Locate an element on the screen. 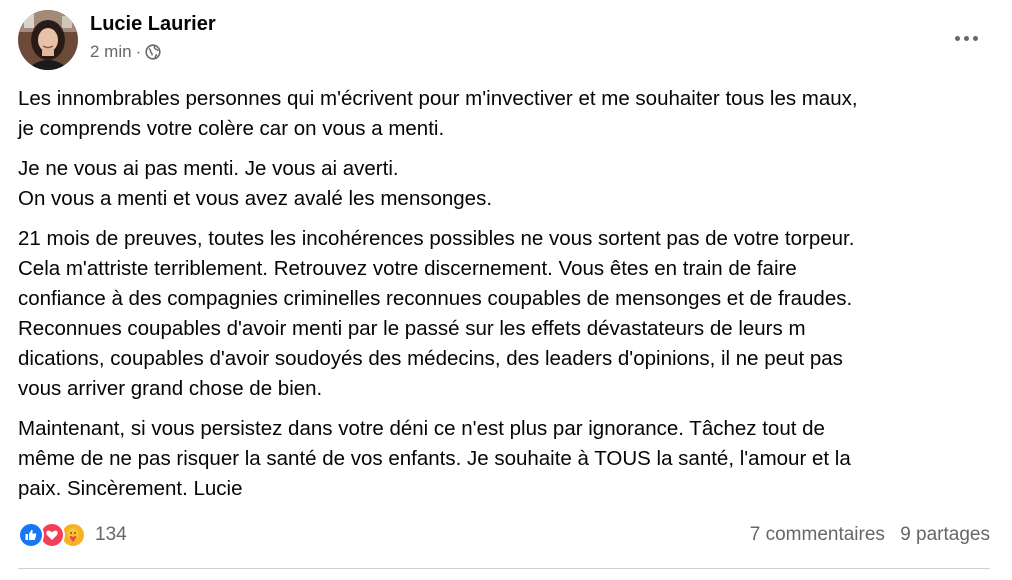  shares-count-link: 9 partages is located at coordinates (945, 534).